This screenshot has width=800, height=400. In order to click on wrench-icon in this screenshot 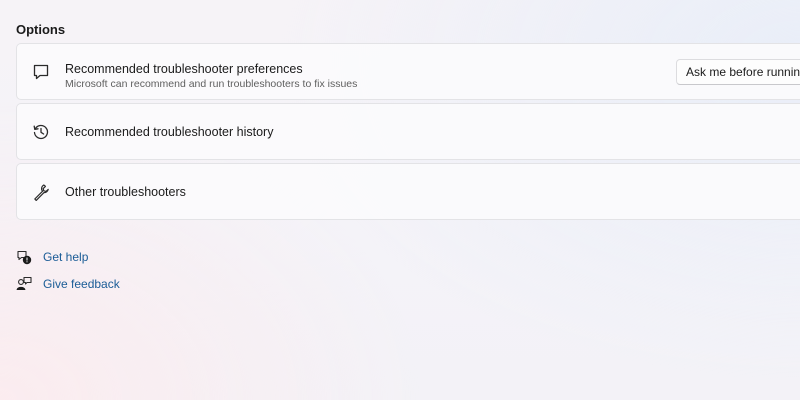, I will do `click(41, 192)`.